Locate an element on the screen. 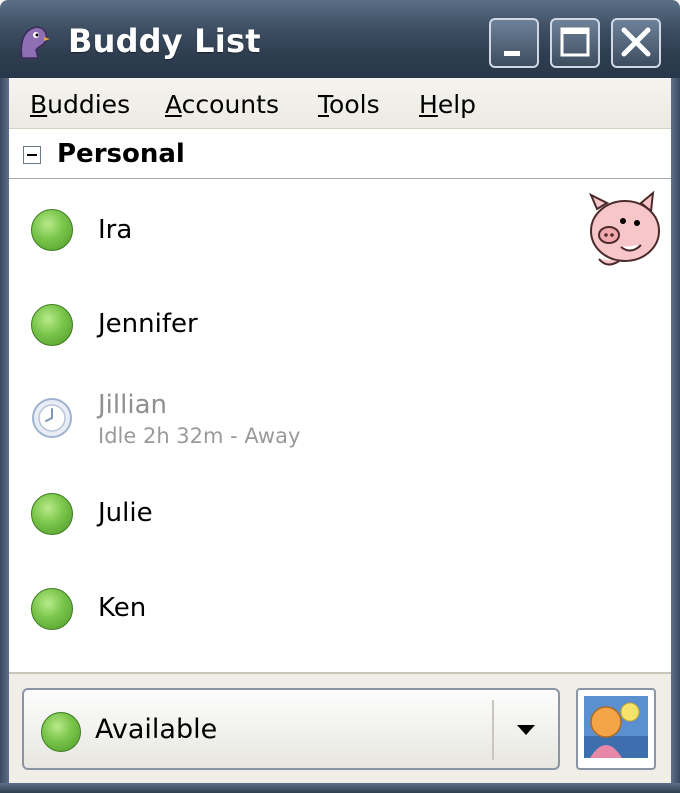  collapse-minus-icon is located at coordinates (32, 155).